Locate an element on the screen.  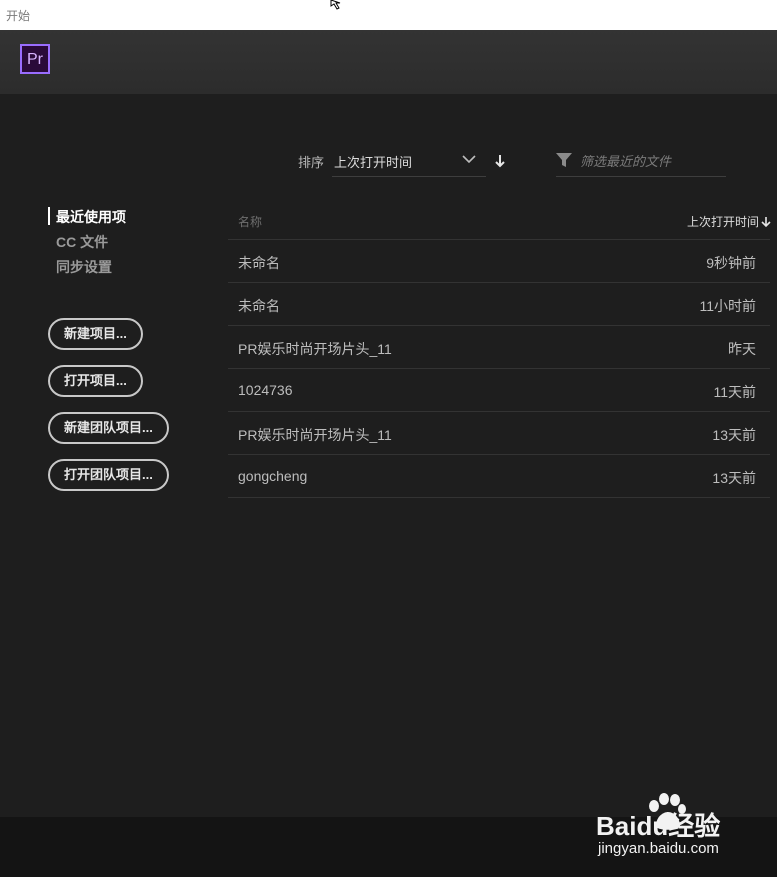
table-row: gongcheng 13天前 is located at coordinates (499, 476).